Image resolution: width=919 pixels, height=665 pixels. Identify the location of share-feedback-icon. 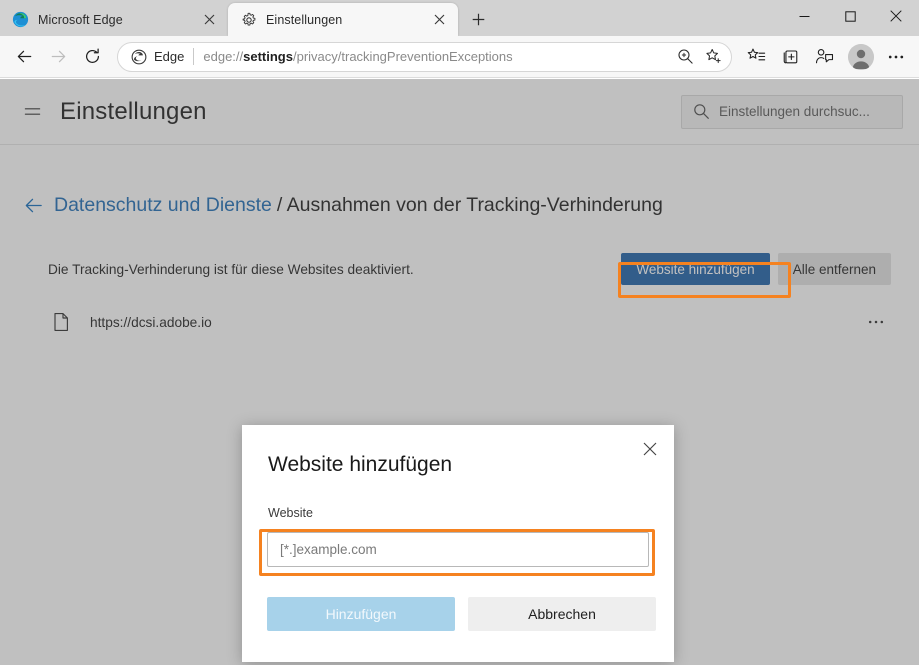
(824, 57).